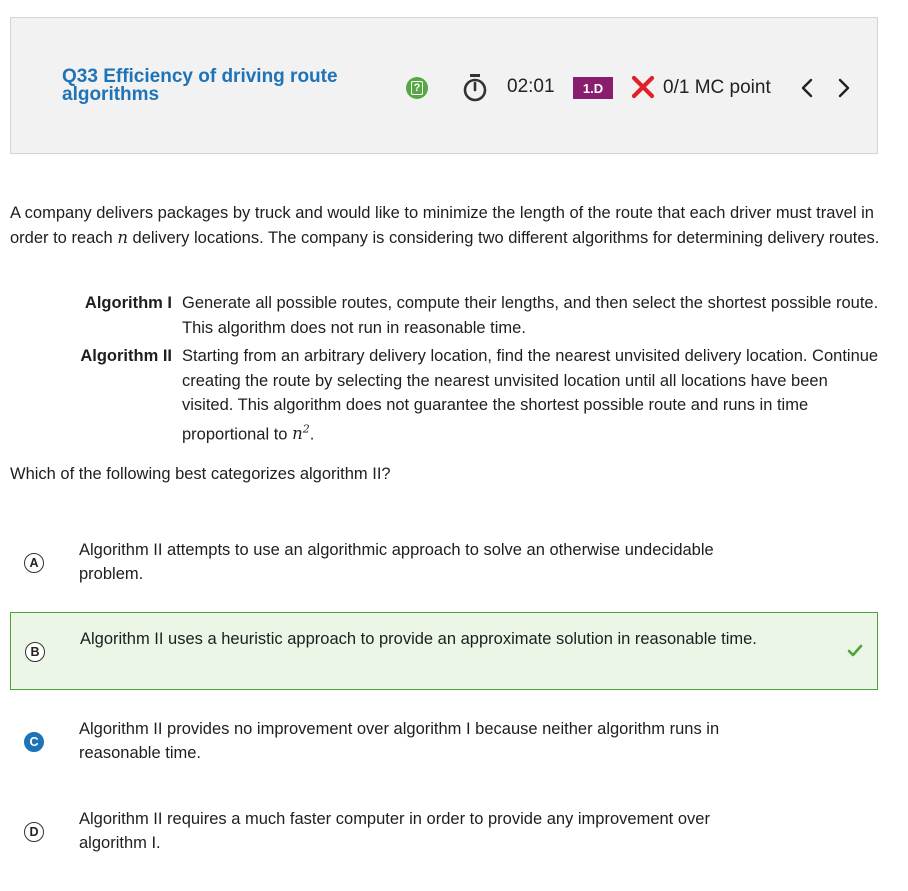  I want to click on hint-icon: ?, so click(417, 88).